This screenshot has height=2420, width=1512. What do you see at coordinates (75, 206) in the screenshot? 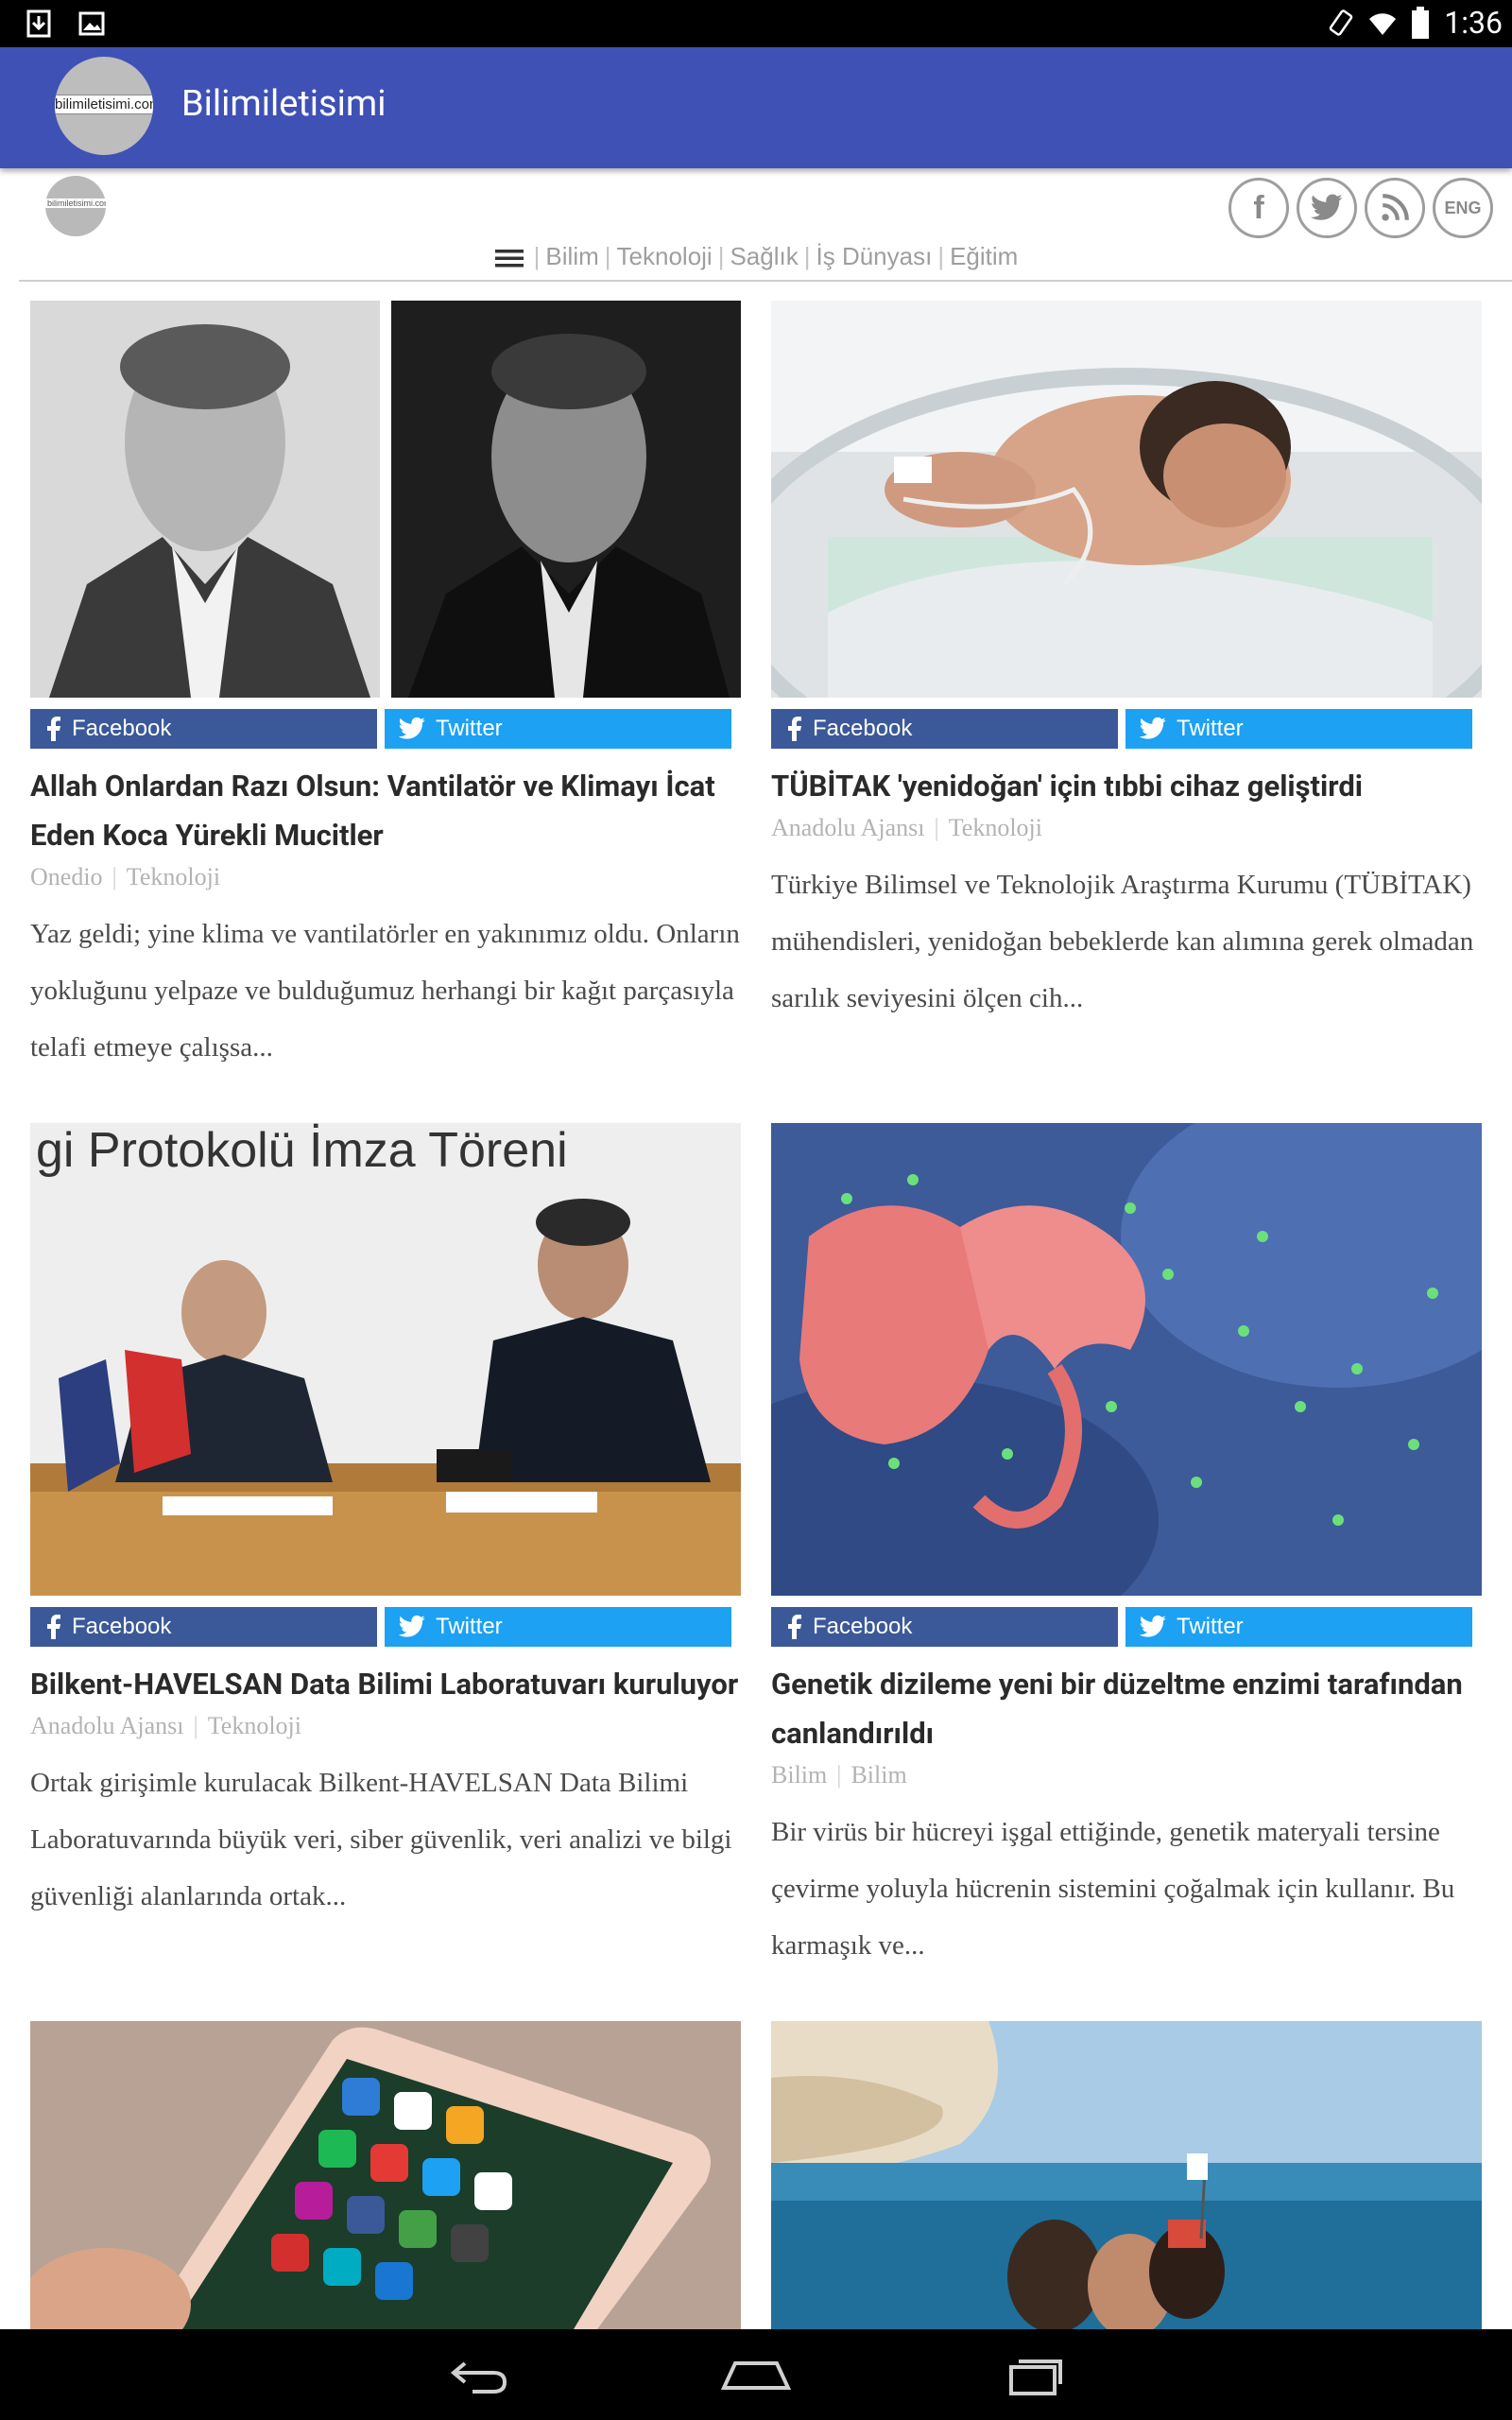
I see `site-logo: bilimiletisimi.com` at bounding box center [75, 206].